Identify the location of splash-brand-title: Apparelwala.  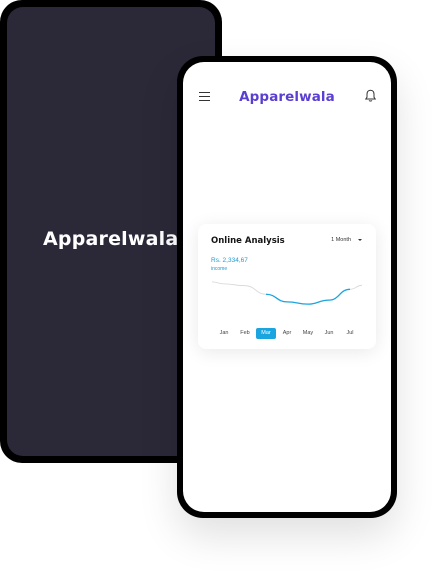
(111, 239).